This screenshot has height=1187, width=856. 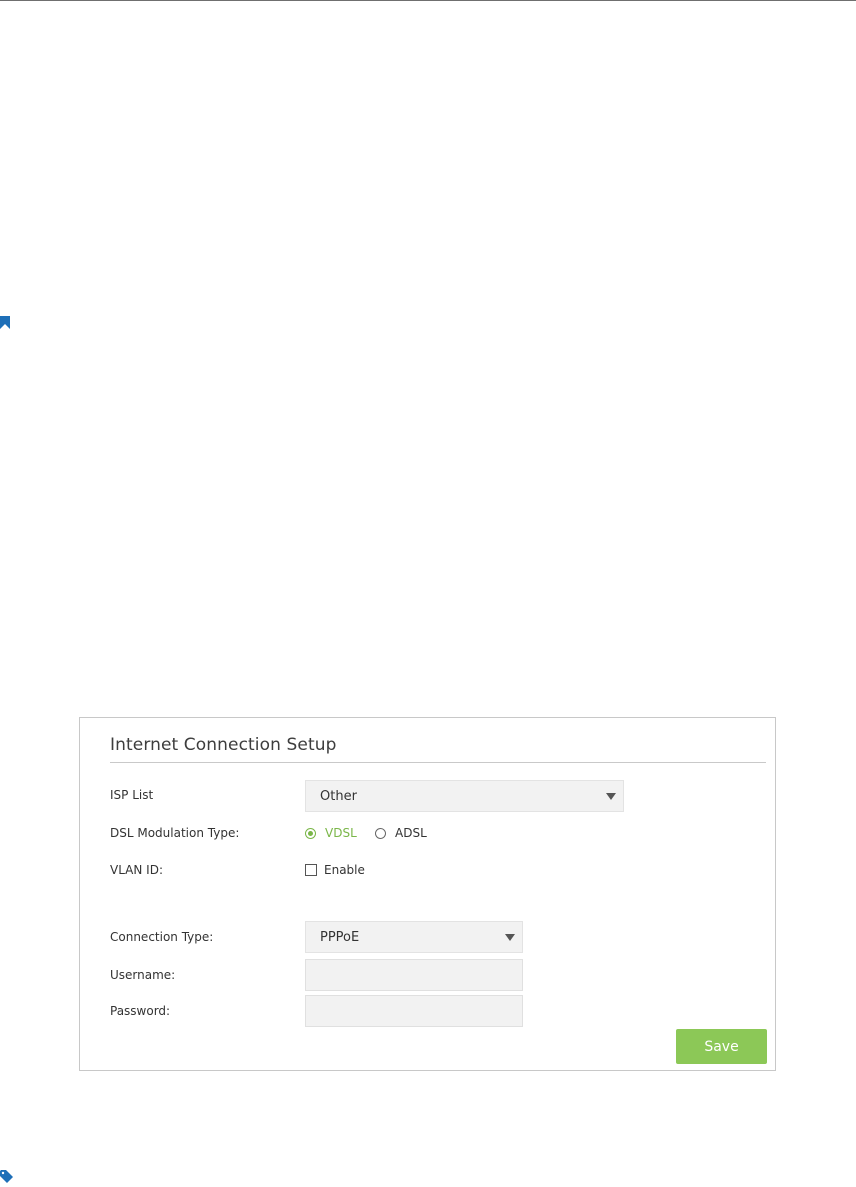 I want to click on username-label: Username:, so click(x=143, y=975).